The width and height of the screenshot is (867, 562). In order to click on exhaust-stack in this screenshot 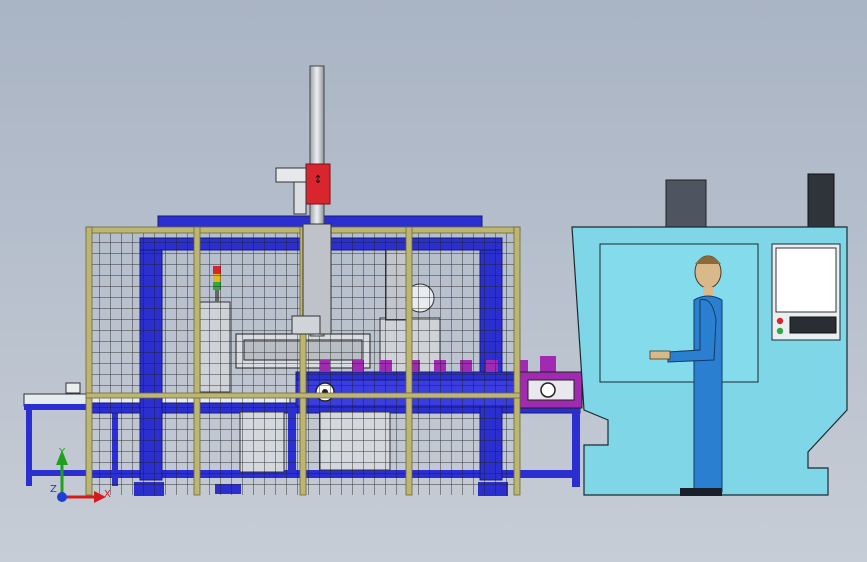, I will do `click(821, 201)`.